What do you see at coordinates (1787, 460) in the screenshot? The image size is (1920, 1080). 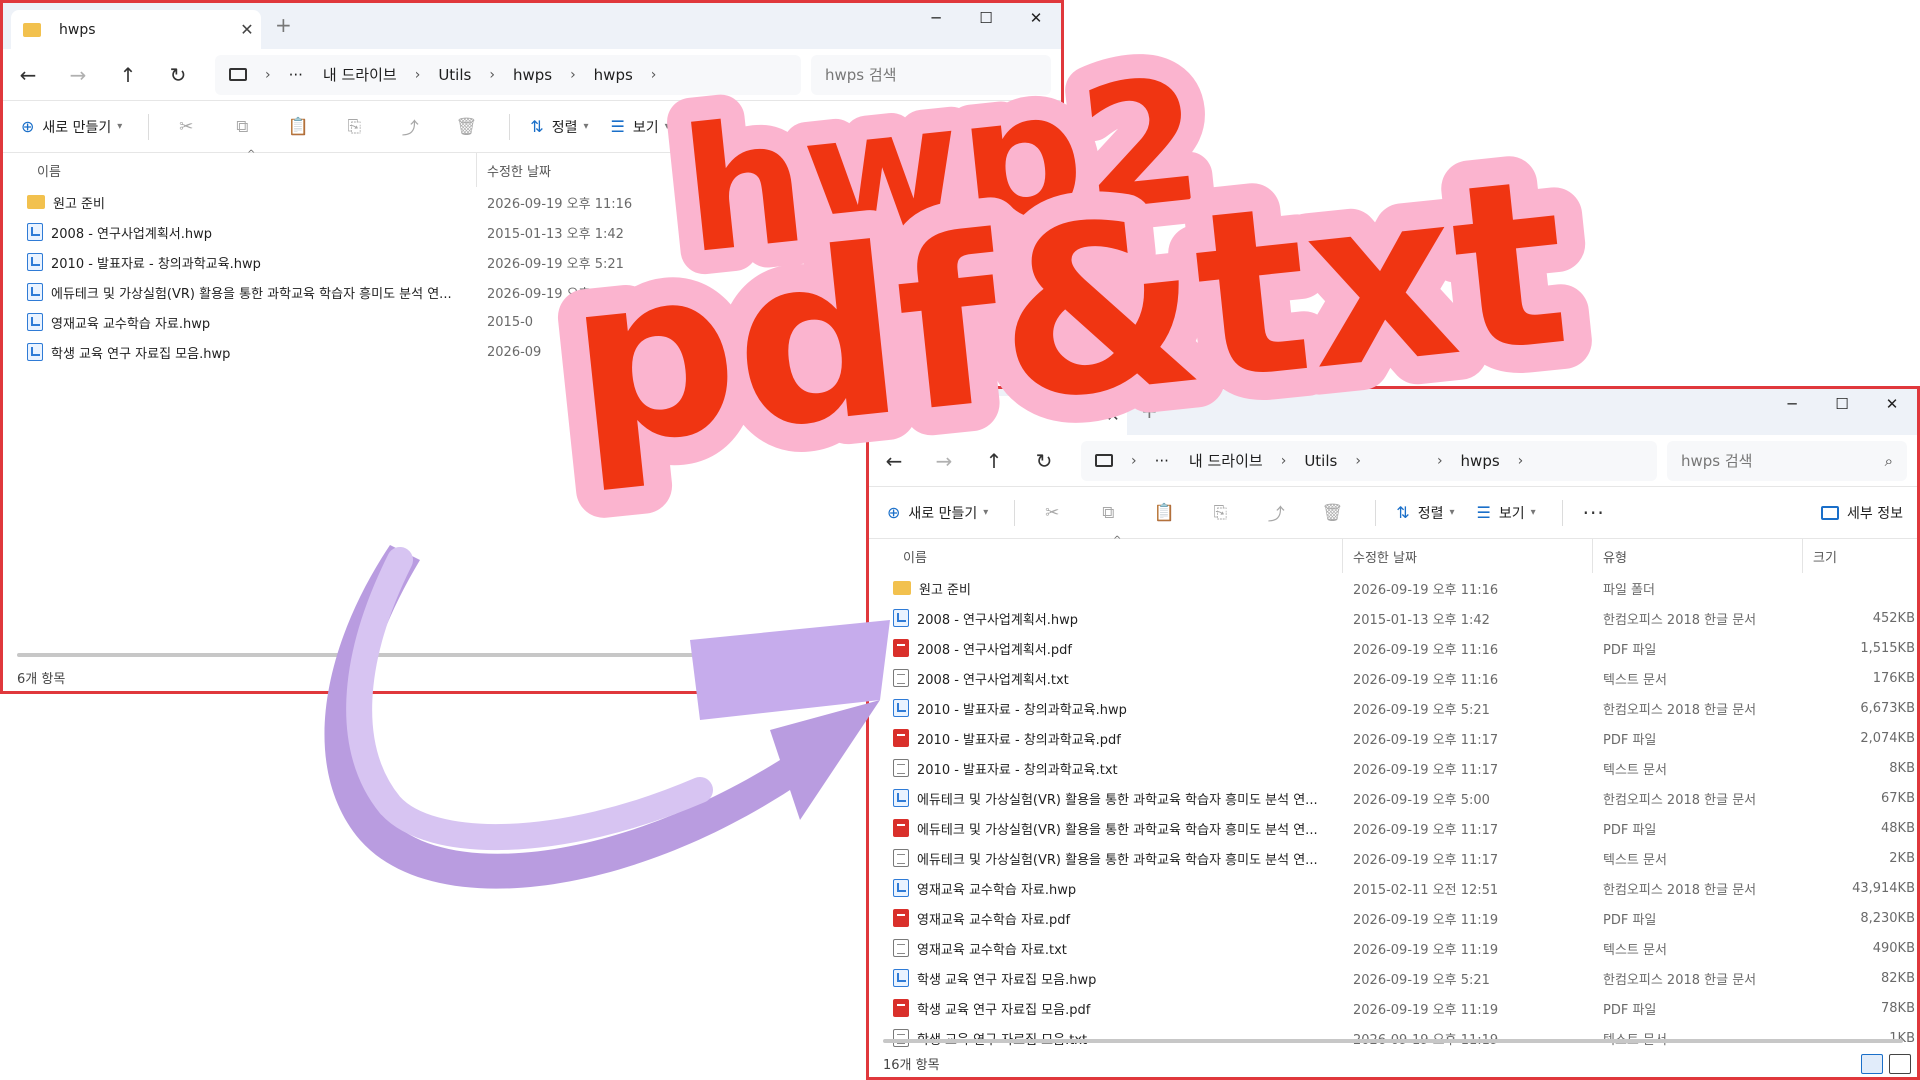 I see `search-input: hwps 검색 ⌕` at bounding box center [1787, 460].